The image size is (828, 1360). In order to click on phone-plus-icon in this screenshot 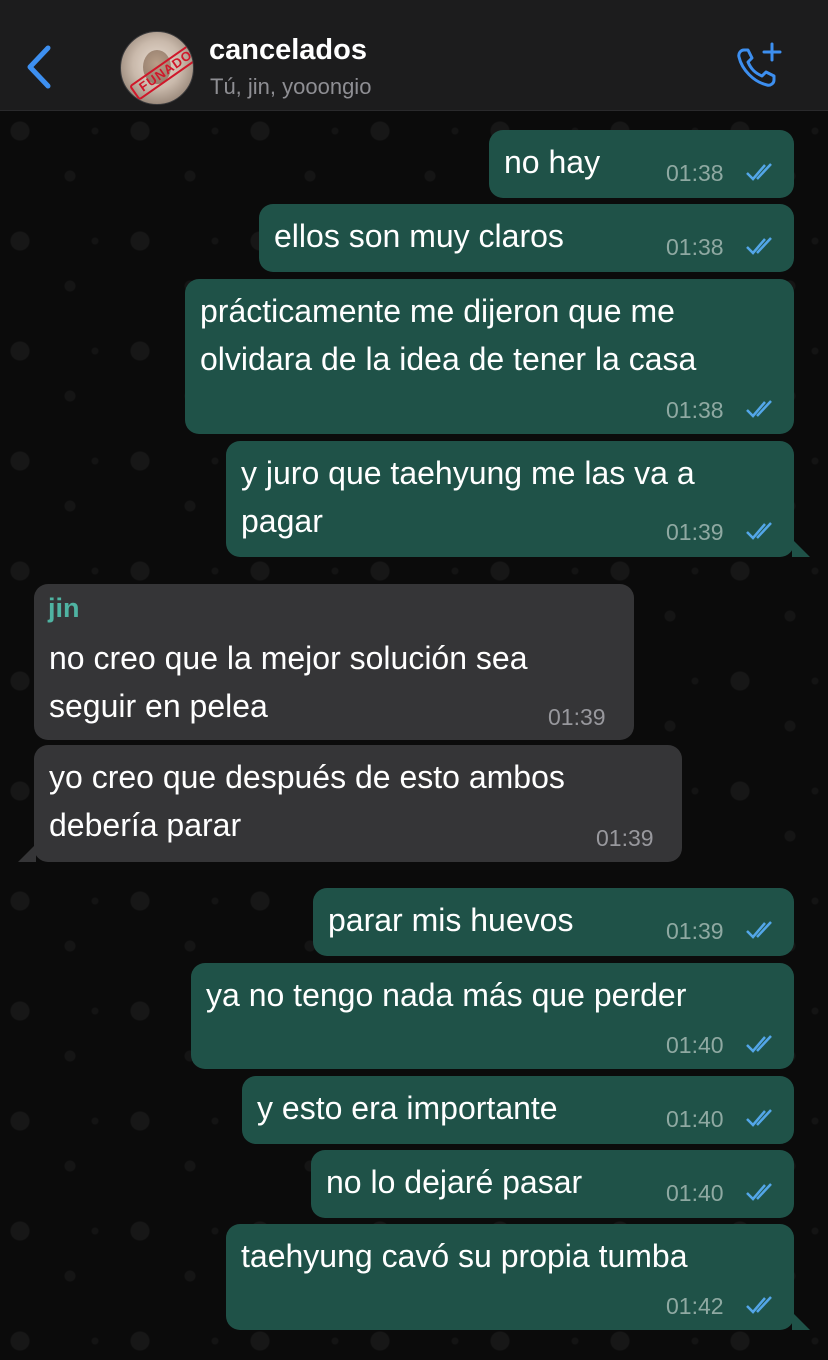, I will do `click(759, 64)`.